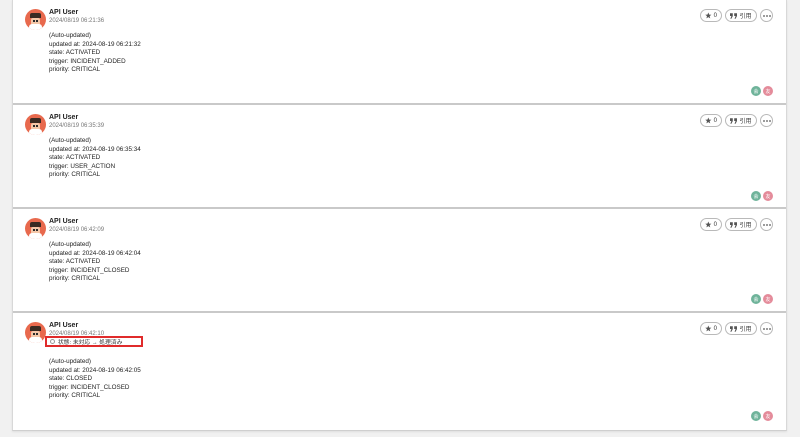  I want to click on status-change-text: 状態: 未対応 → 処理済み, so click(90, 343).